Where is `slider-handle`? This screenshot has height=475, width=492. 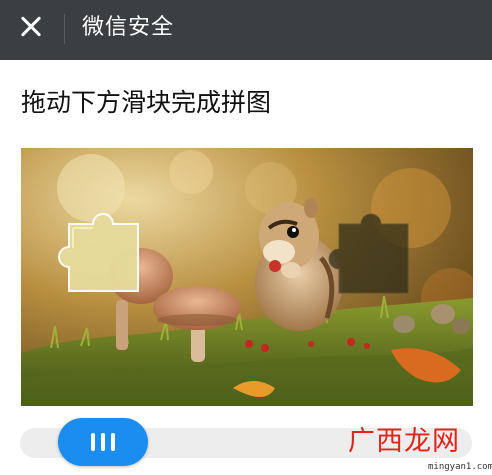
slider-handle is located at coordinates (103, 442).